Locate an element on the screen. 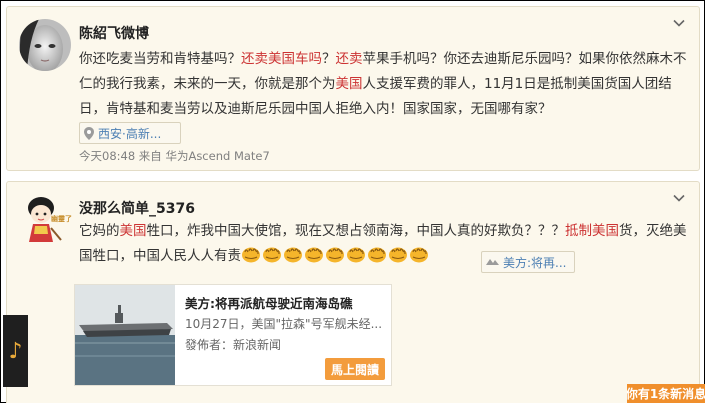 The image size is (707, 405). post-meta: 今天08:48 来自 华为Ascend Mate7 is located at coordinates (174, 156).